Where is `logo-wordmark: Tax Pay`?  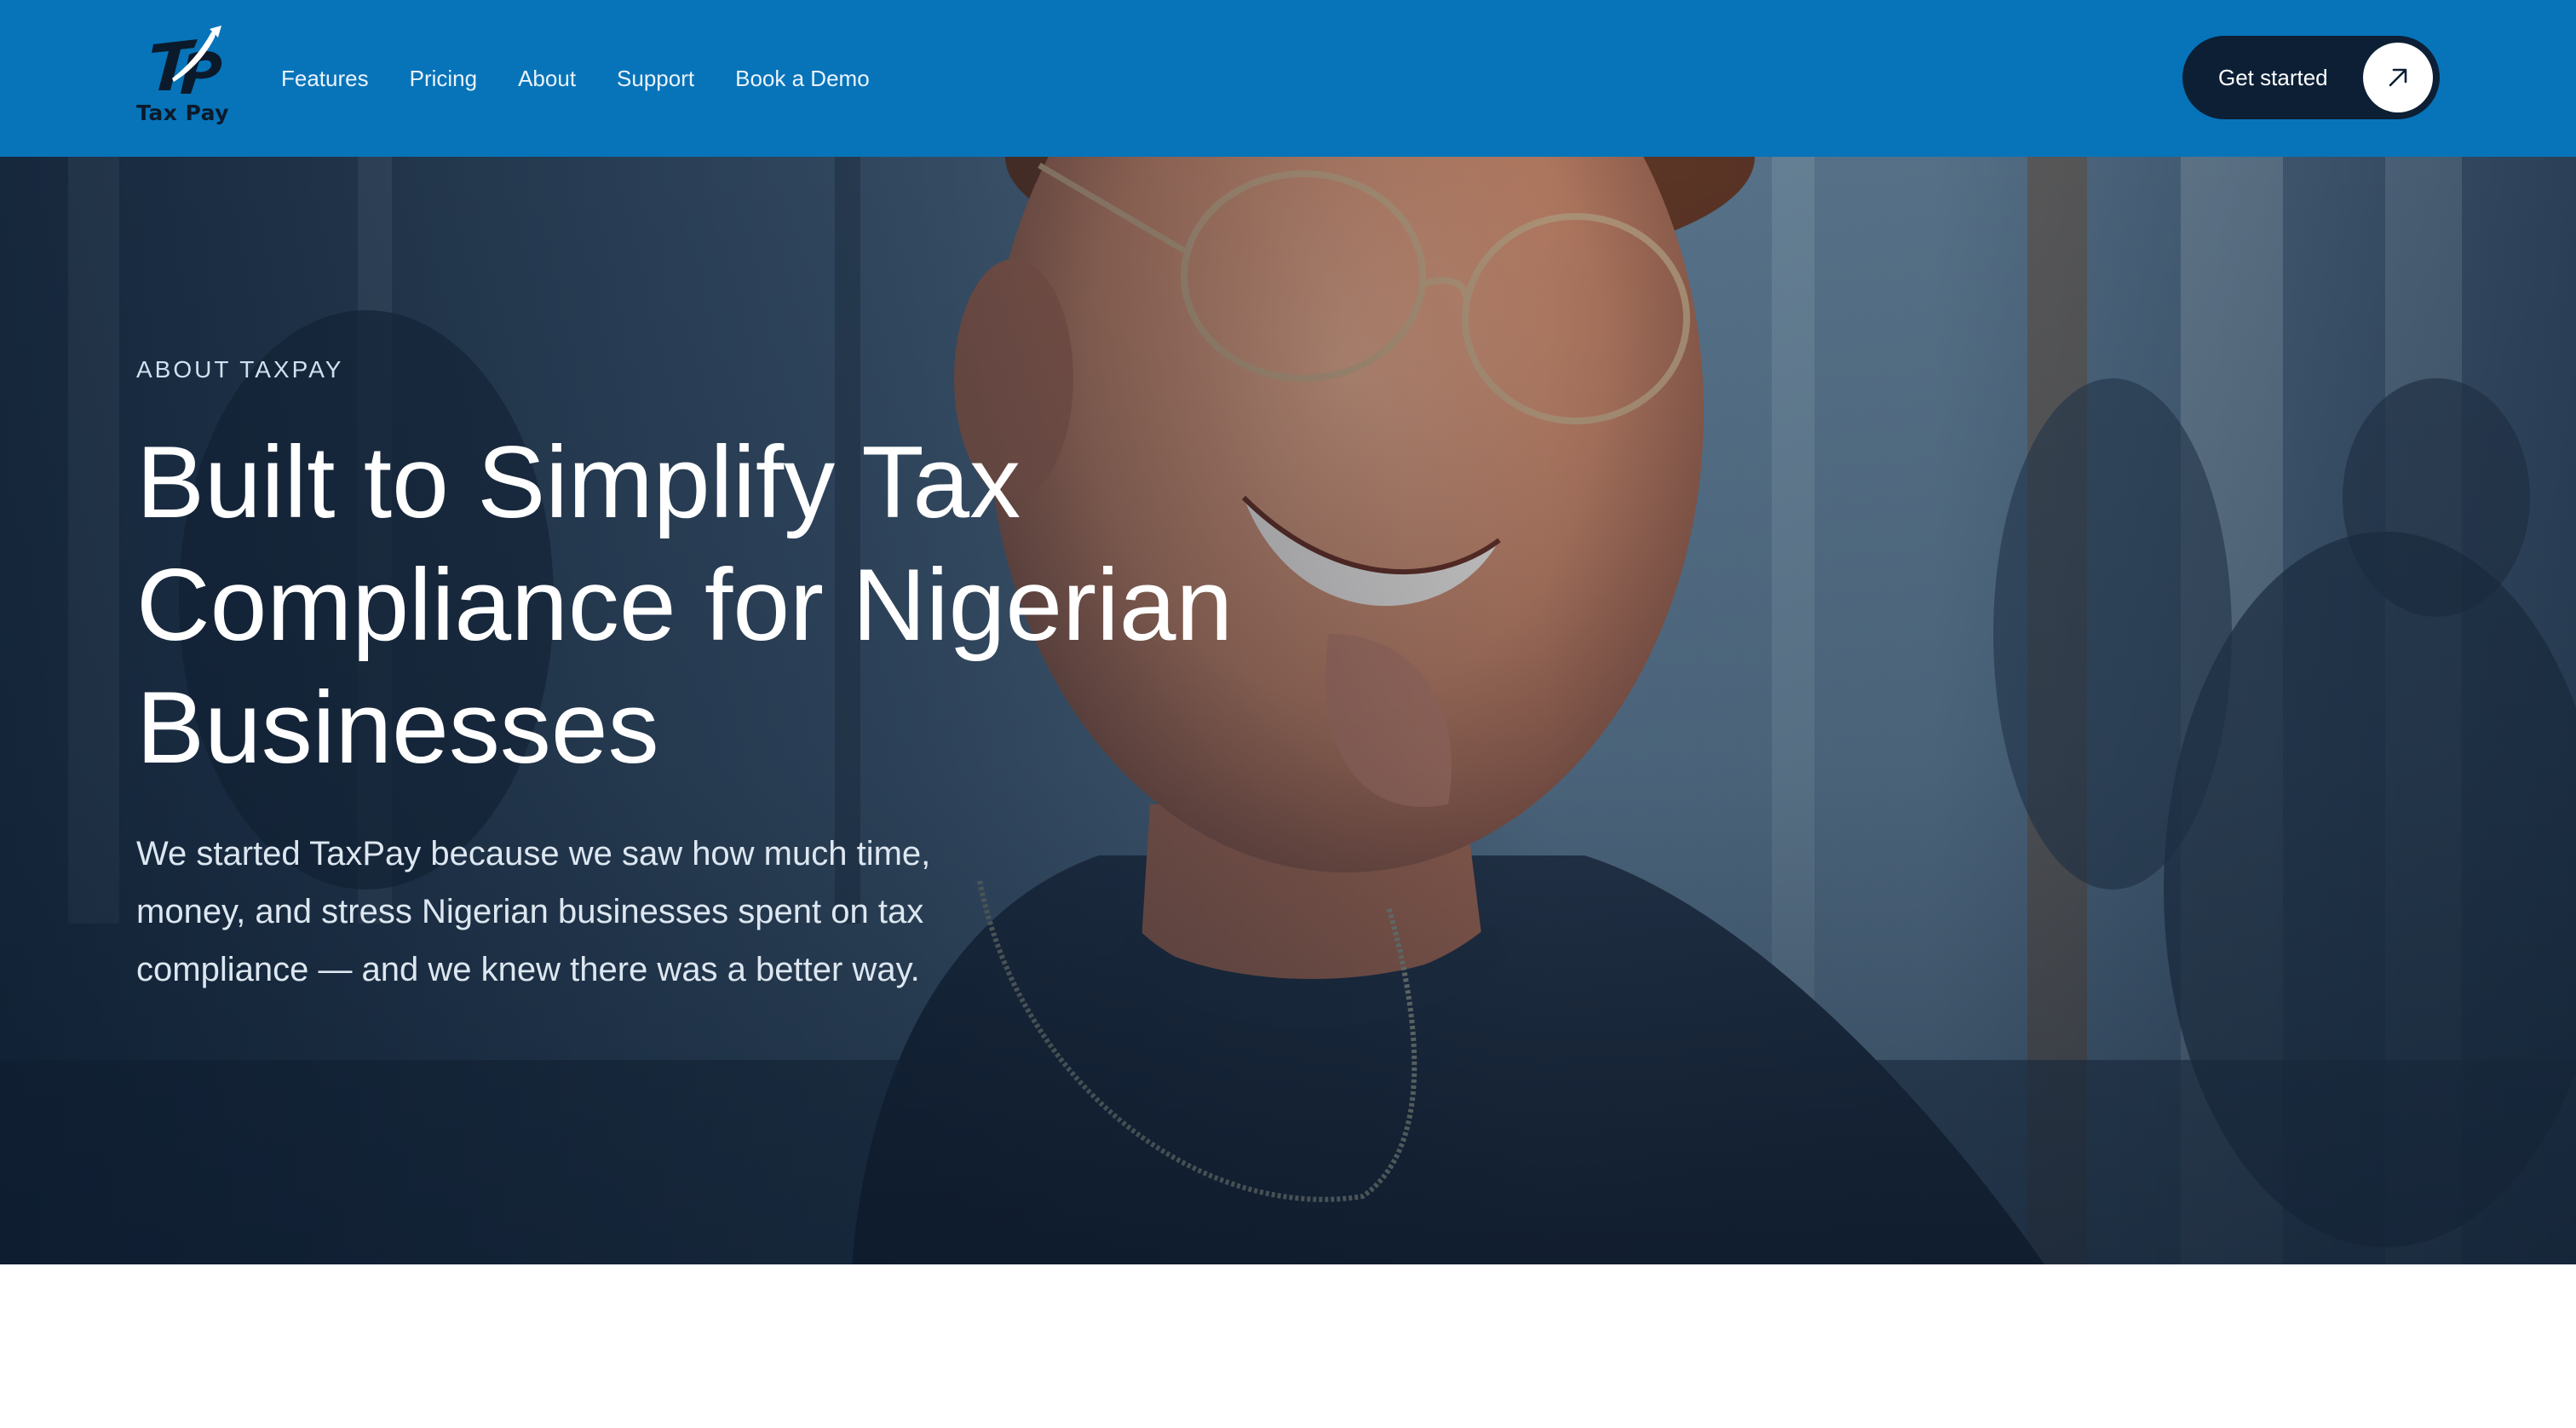 logo-wordmark: Tax Pay is located at coordinates (183, 113).